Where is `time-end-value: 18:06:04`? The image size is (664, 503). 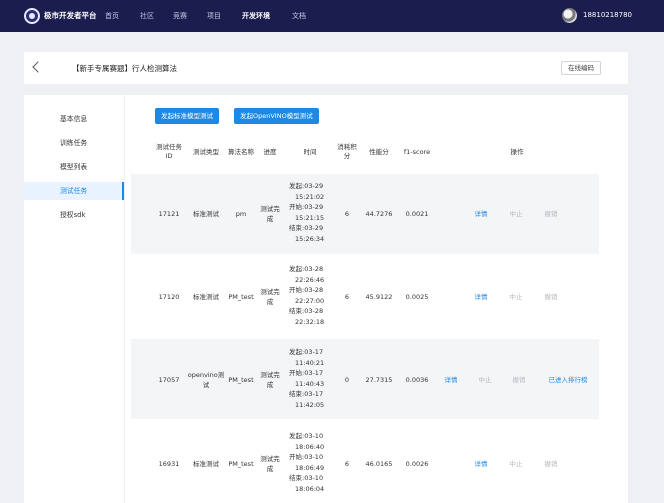
time-end-value: 18:06:04 is located at coordinates (310, 488).